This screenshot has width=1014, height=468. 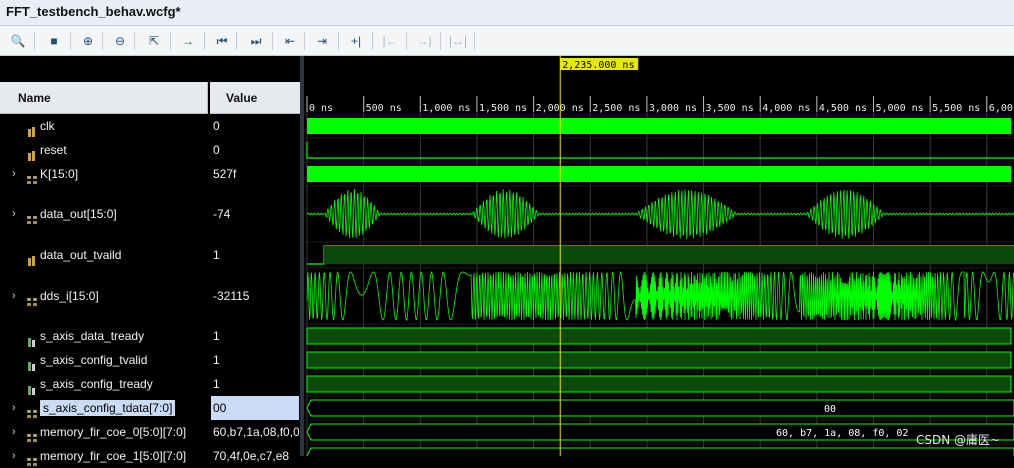 I want to click on signal-name-cell: s_axis_config_tready, so click(x=104, y=384).